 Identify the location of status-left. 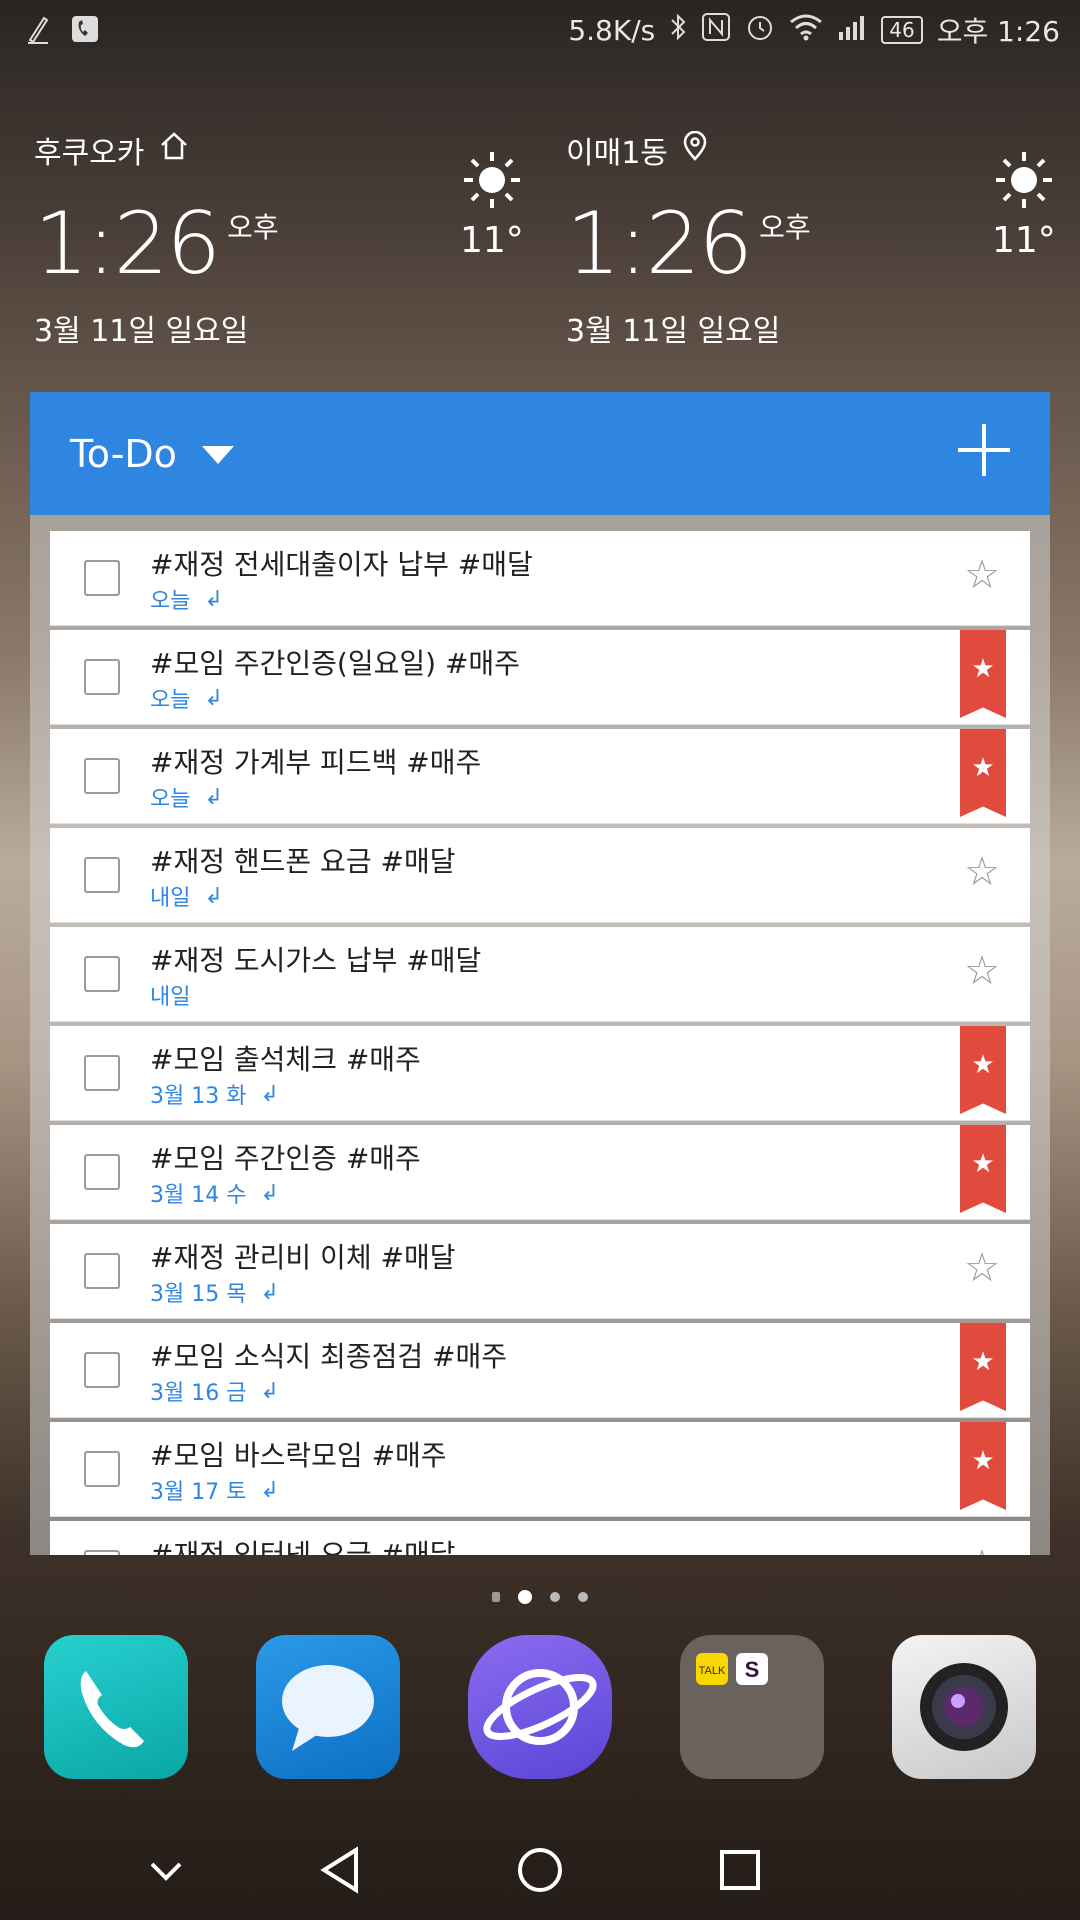
(63, 31).